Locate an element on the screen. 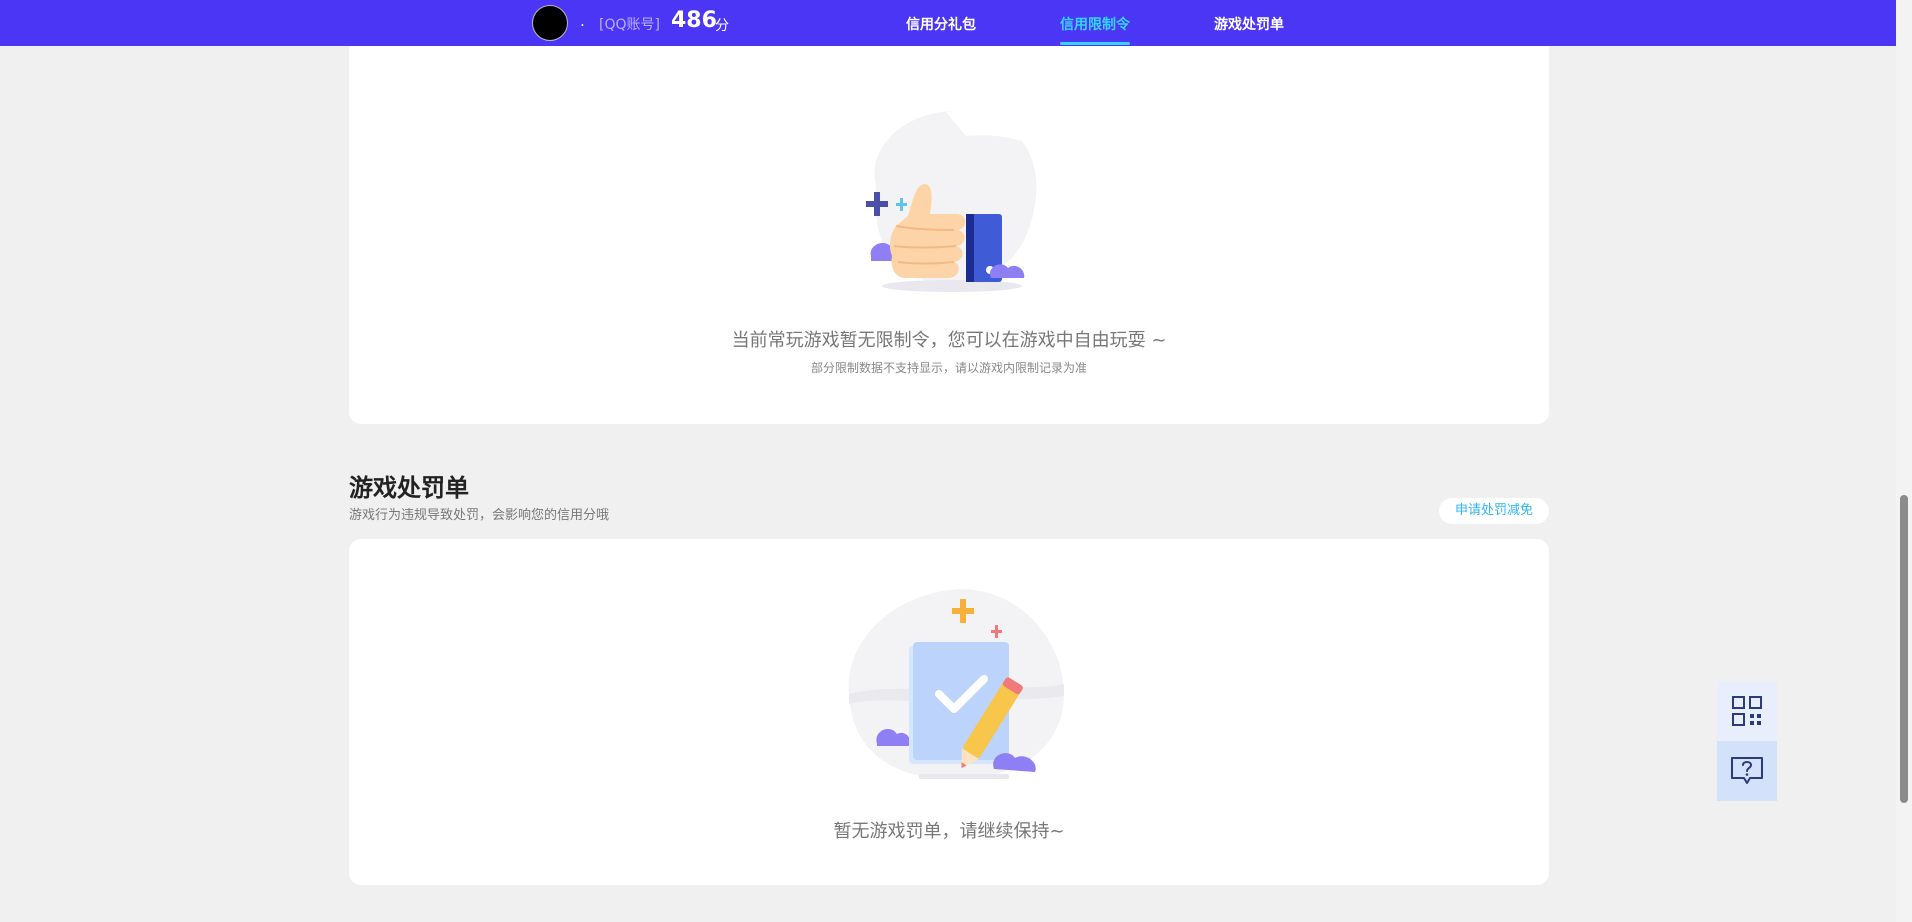  help-button is located at coordinates (1747, 771).